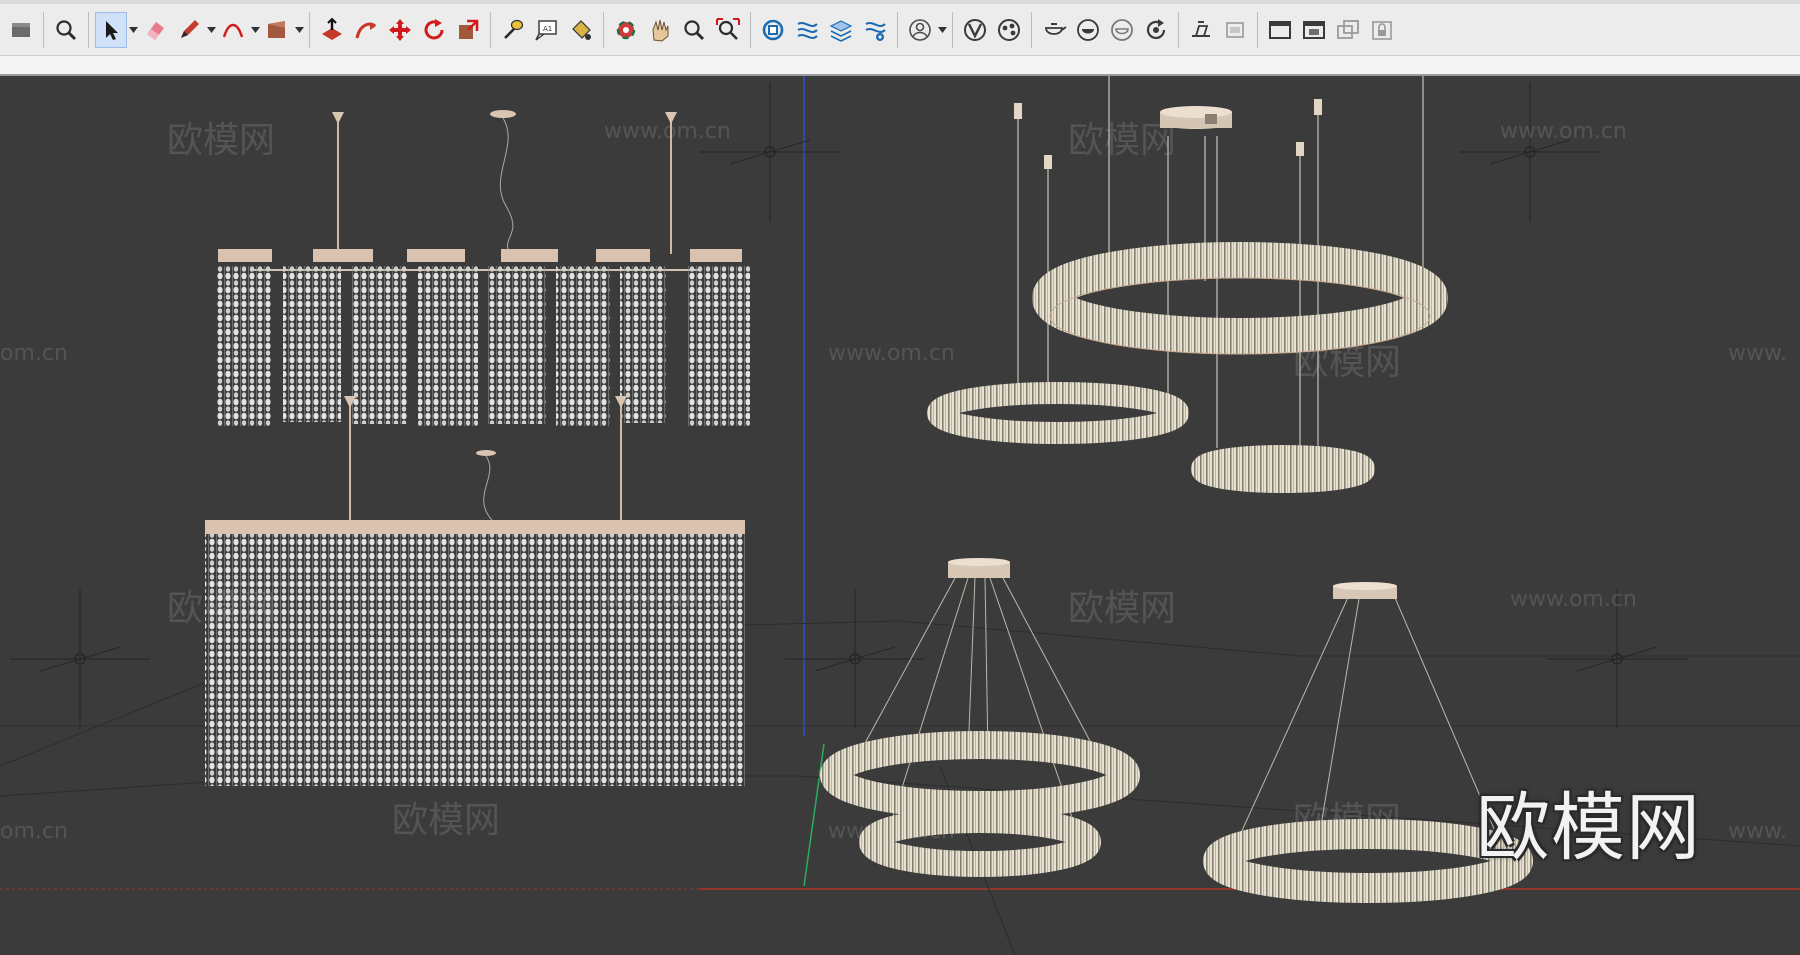  I want to click on wire-gripper, so click(1318, 107).